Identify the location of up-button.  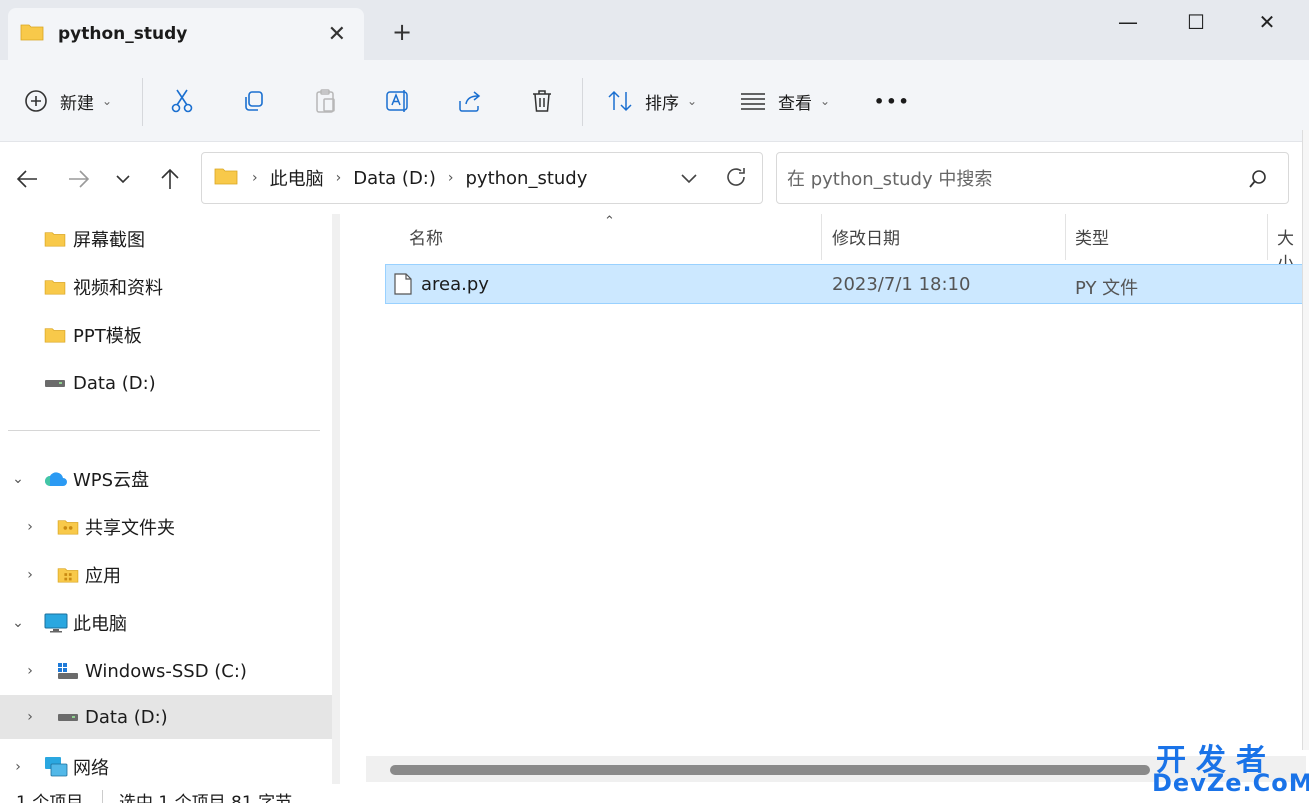
(170, 179).